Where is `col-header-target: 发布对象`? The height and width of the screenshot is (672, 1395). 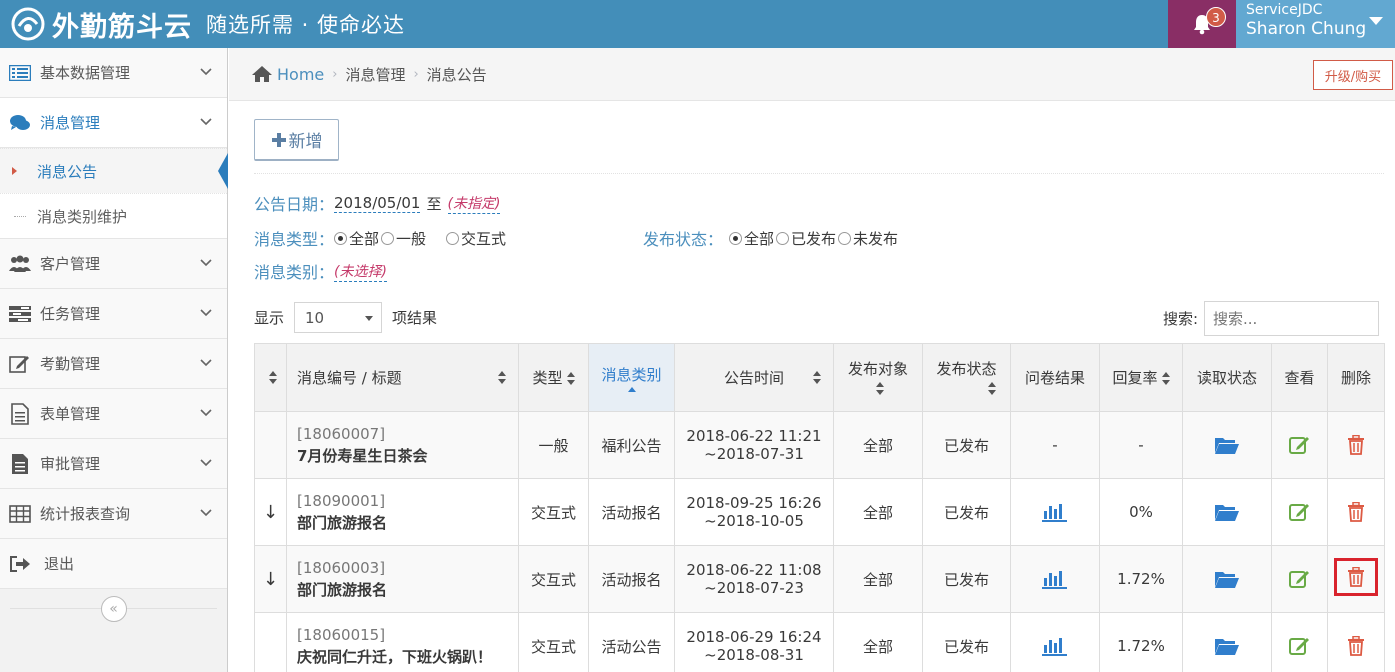
col-header-target: 发布对象 is located at coordinates (878, 377).